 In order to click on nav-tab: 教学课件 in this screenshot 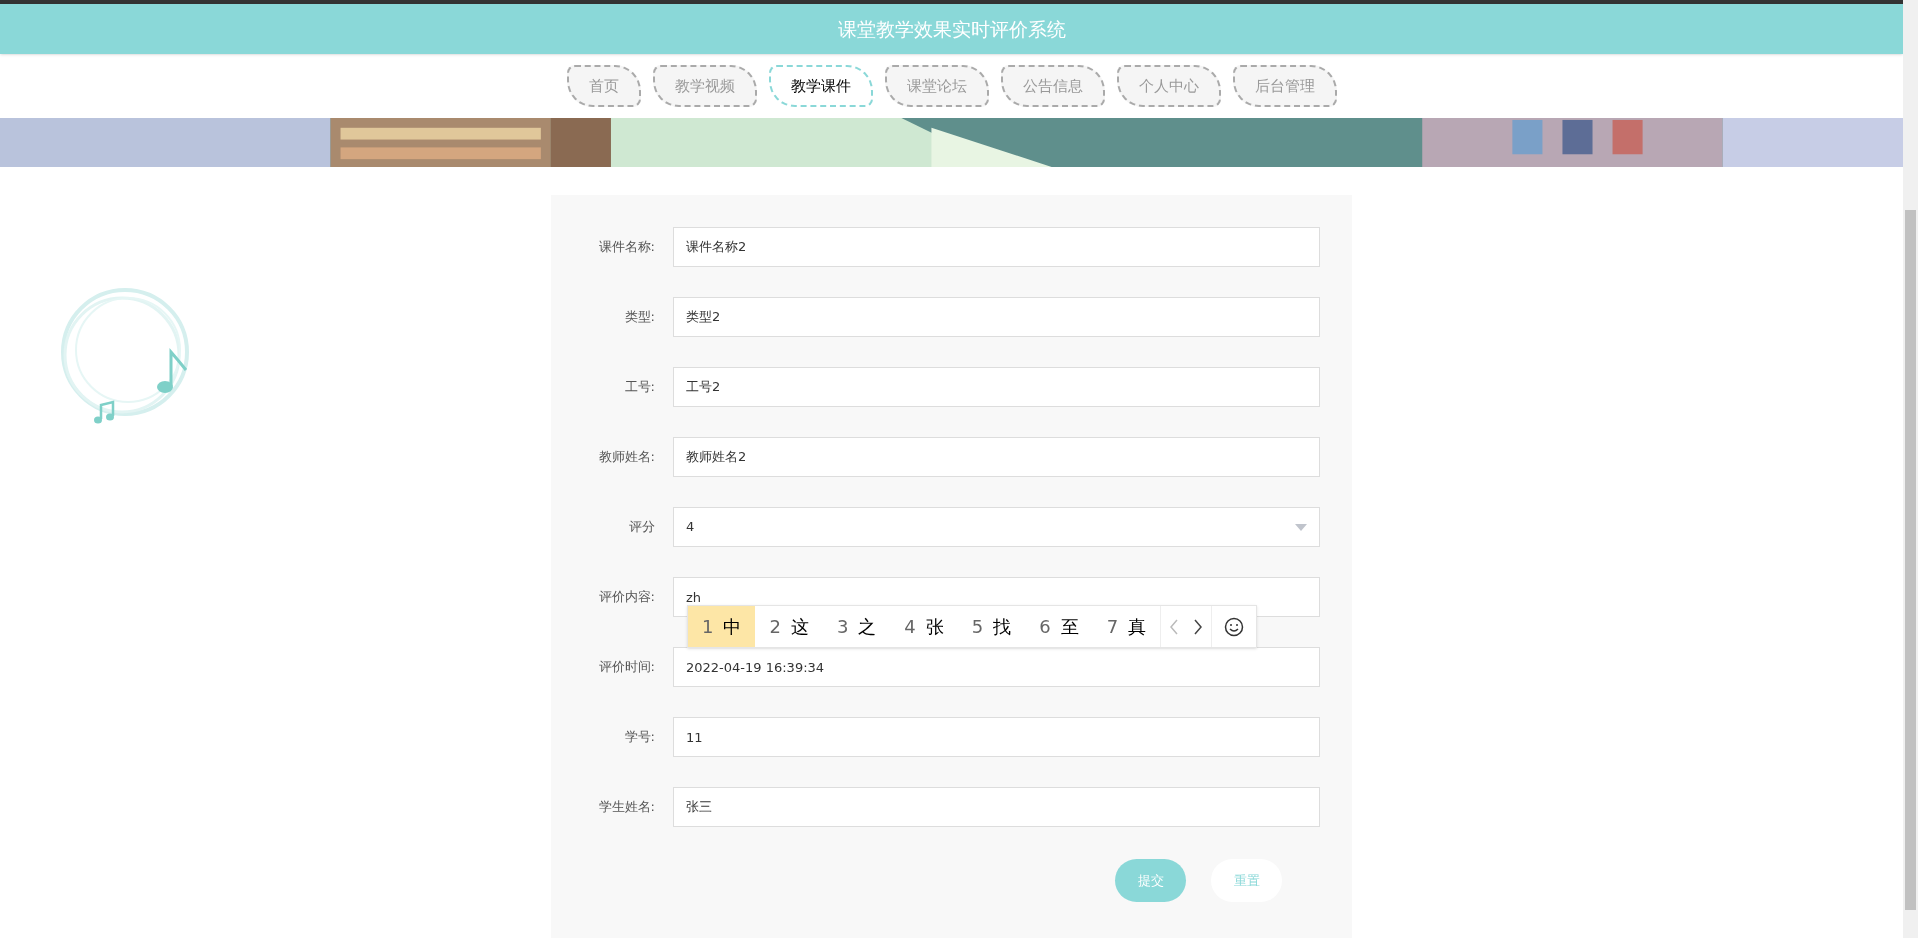, I will do `click(820, 86)`.